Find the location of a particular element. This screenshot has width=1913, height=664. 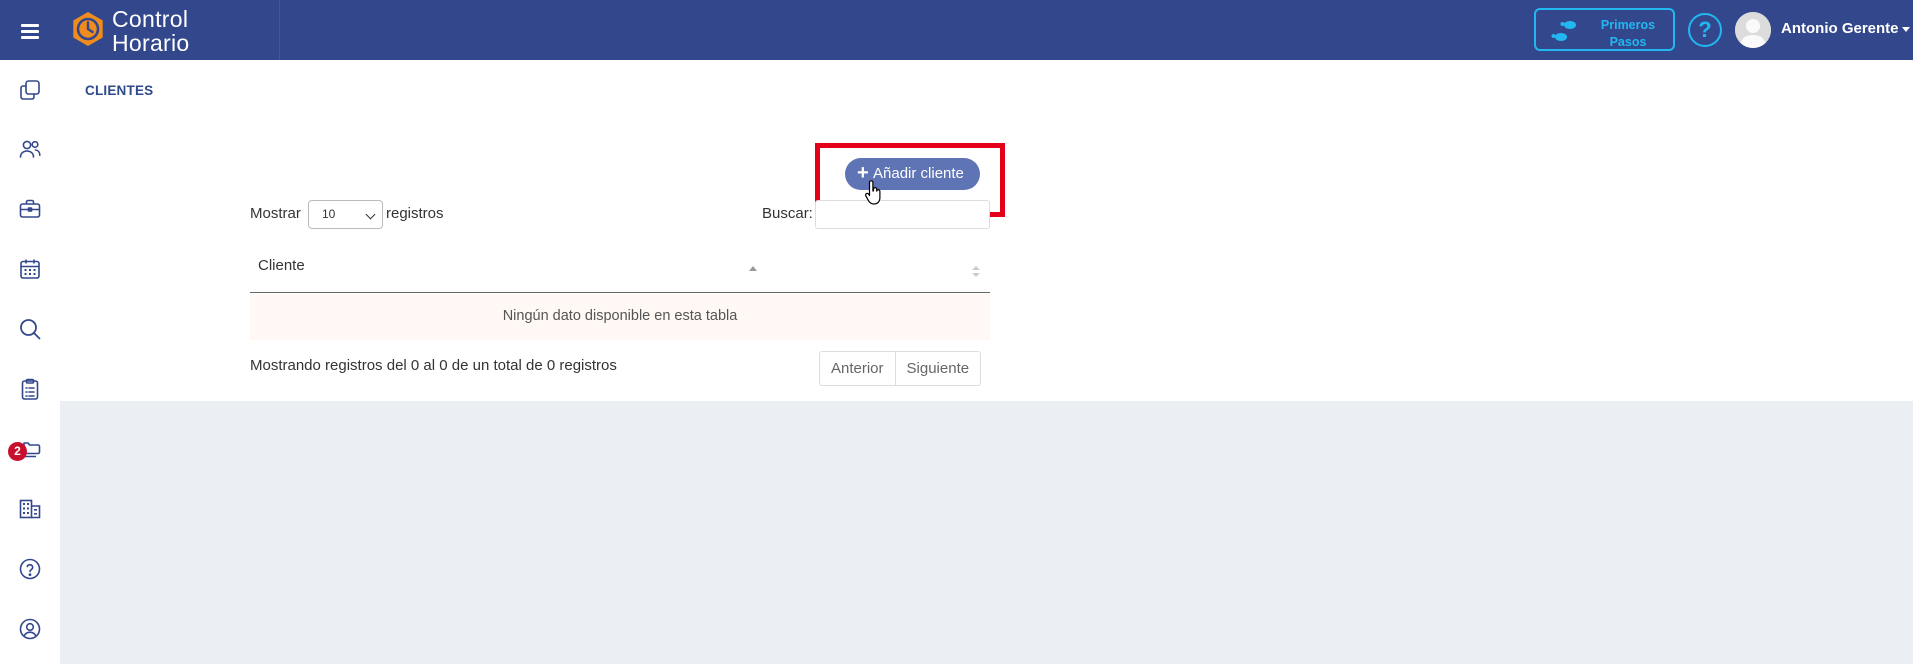

users-icon is located at coordinates (30, 149).